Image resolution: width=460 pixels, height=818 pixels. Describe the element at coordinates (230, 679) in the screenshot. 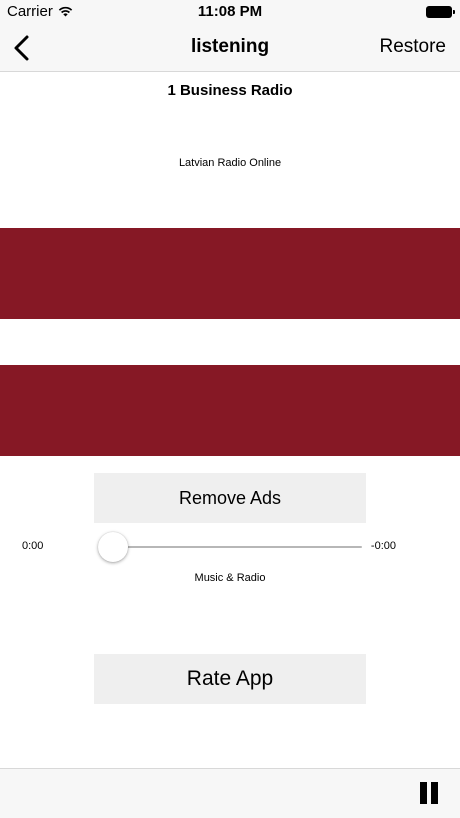

I see `rate-app-button: Rate App` at that location.